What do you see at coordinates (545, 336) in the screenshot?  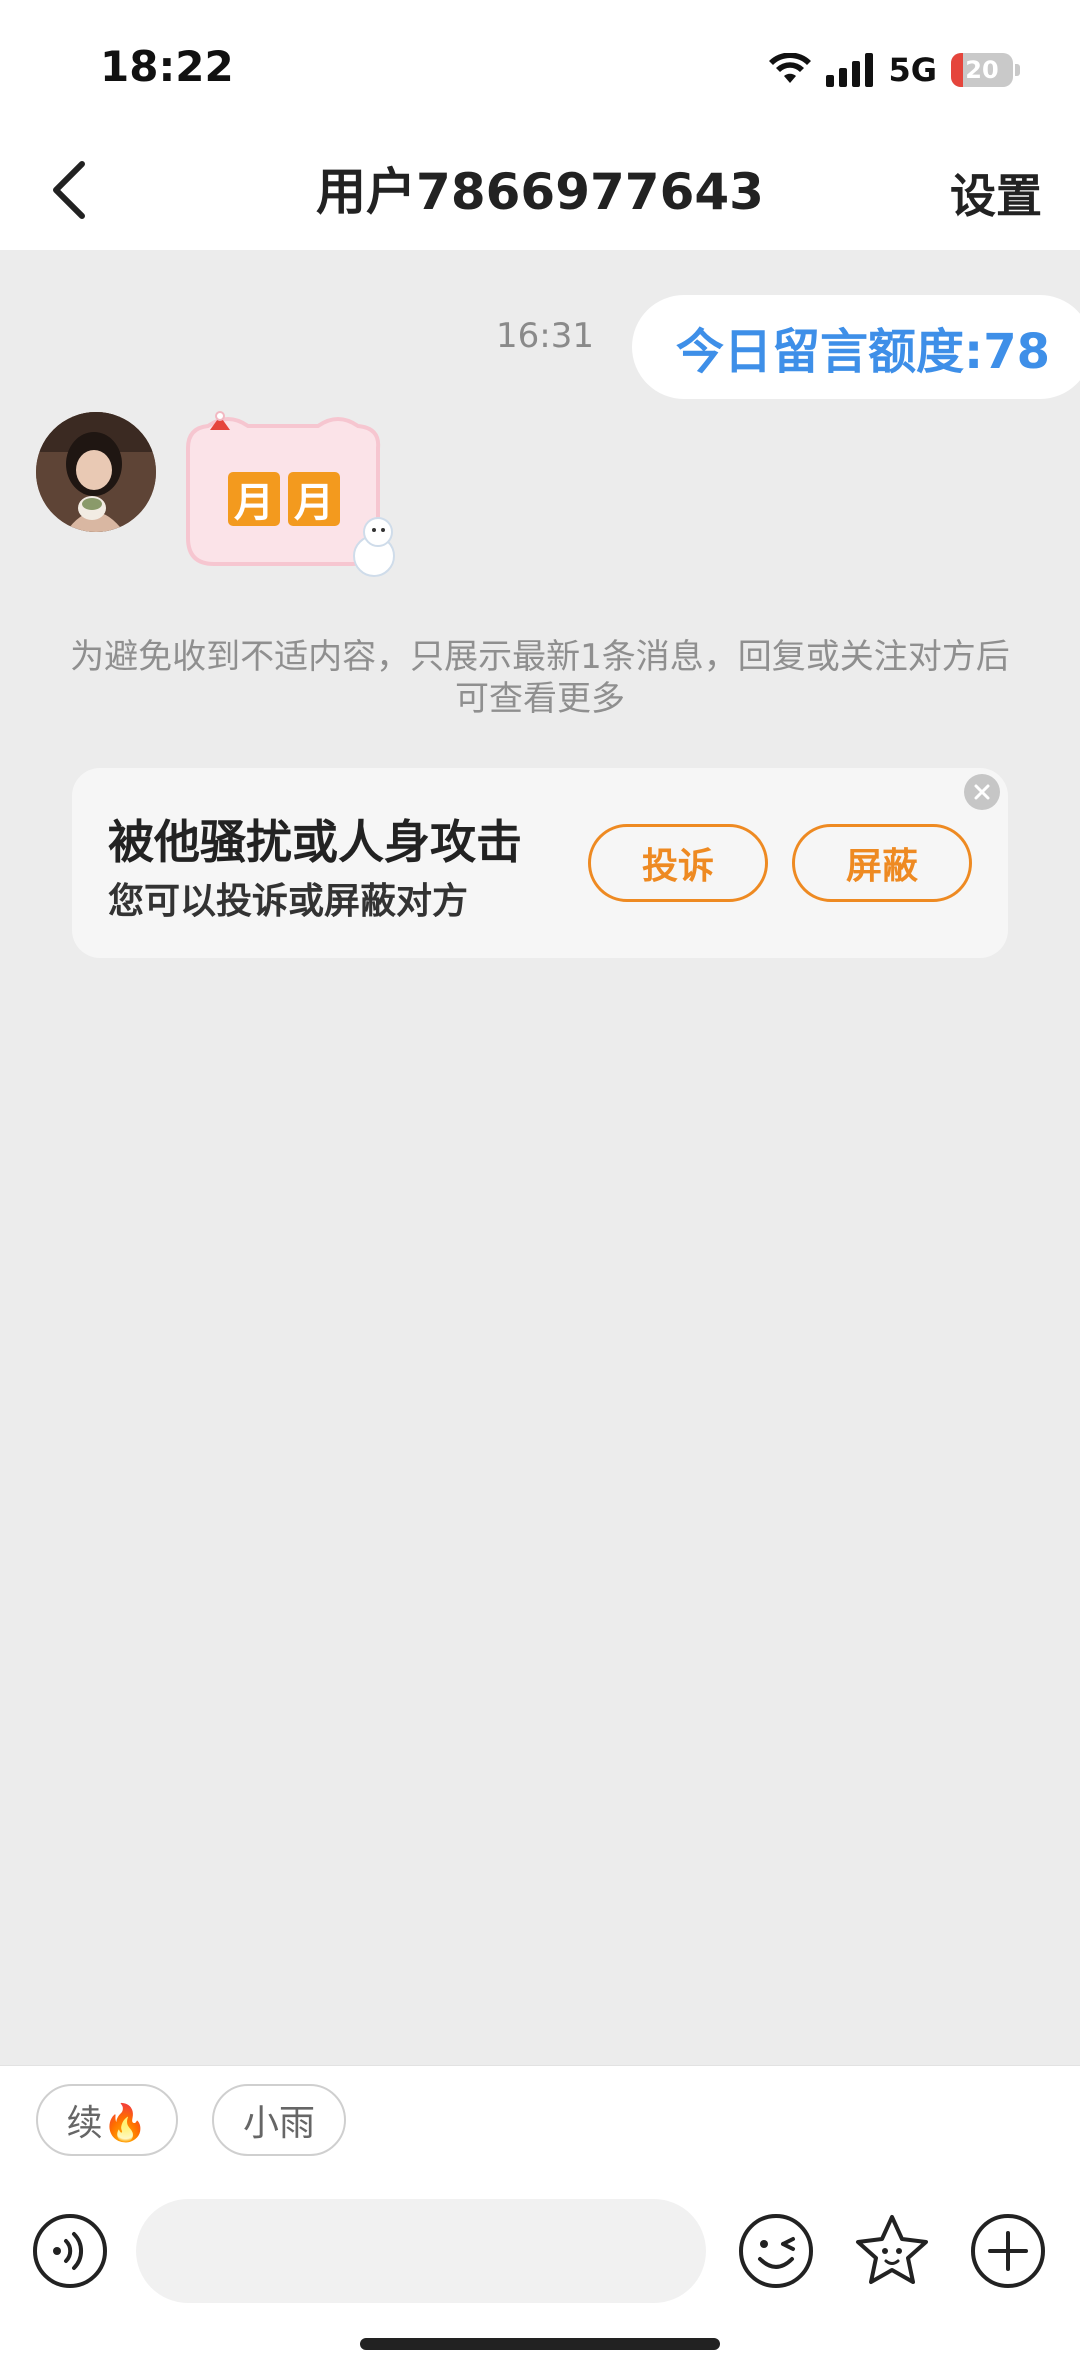 I see `message-timestamp: 16:31` at bounding box center [545, 336].